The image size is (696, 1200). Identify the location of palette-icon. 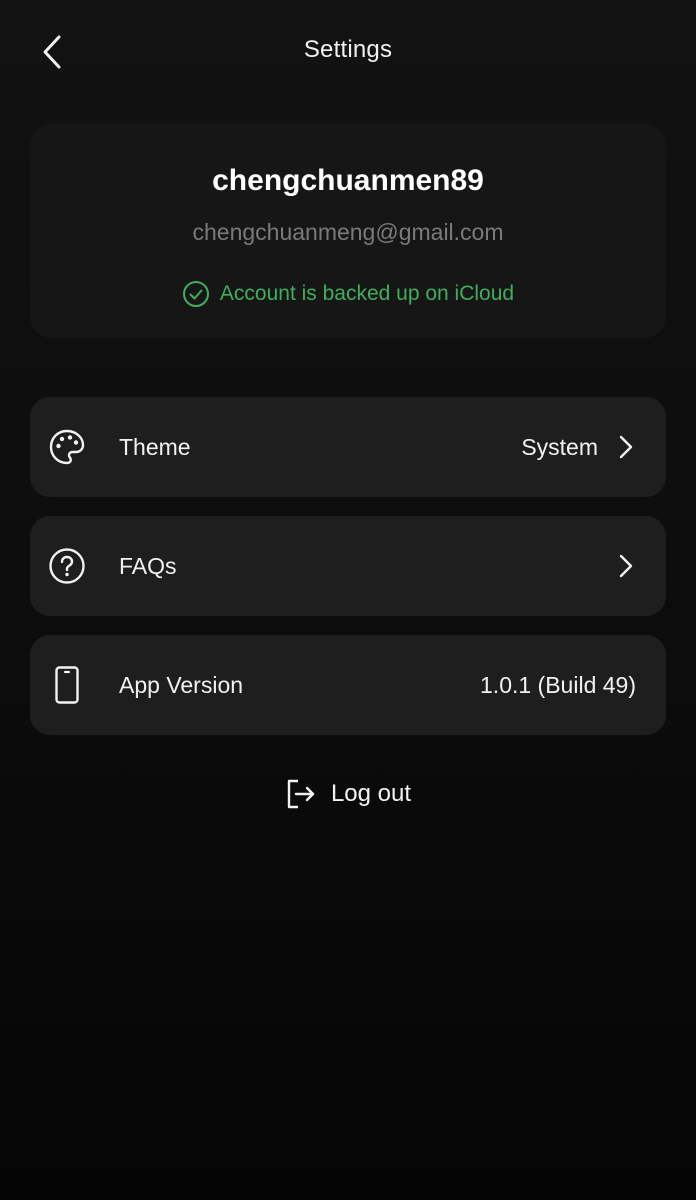
(67, 447).